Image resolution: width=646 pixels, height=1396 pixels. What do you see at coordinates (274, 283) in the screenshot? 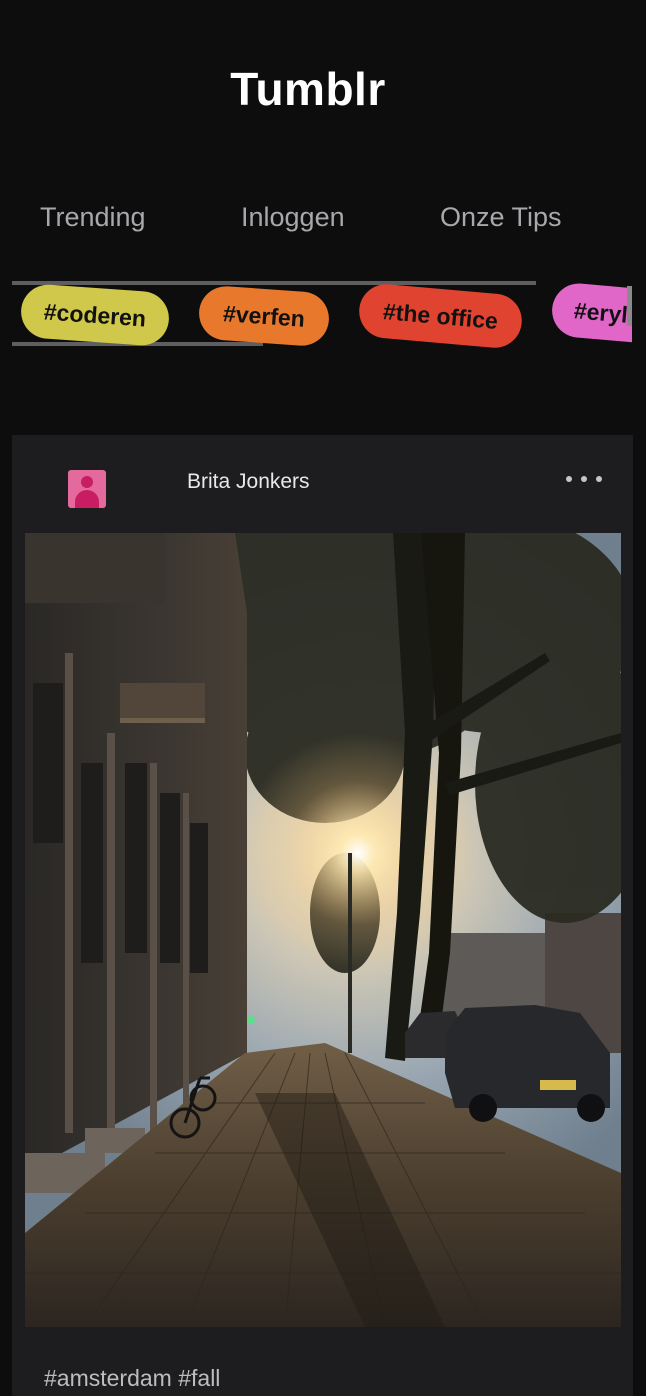
I see `tags-divider` at bounding box center [274, 283].